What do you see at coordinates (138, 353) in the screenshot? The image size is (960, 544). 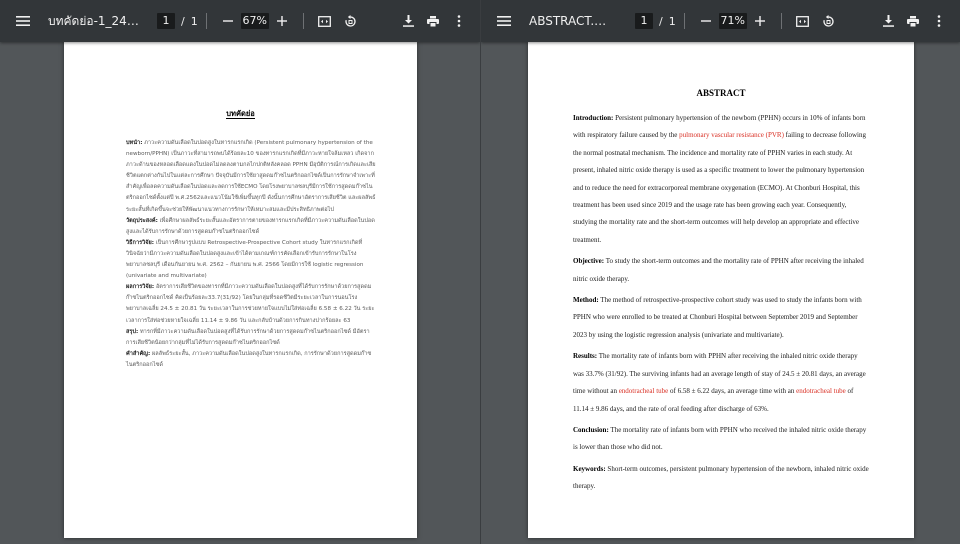 I see `paragraph-label: คำสำคัญ:` at bounding box center [138, 353].